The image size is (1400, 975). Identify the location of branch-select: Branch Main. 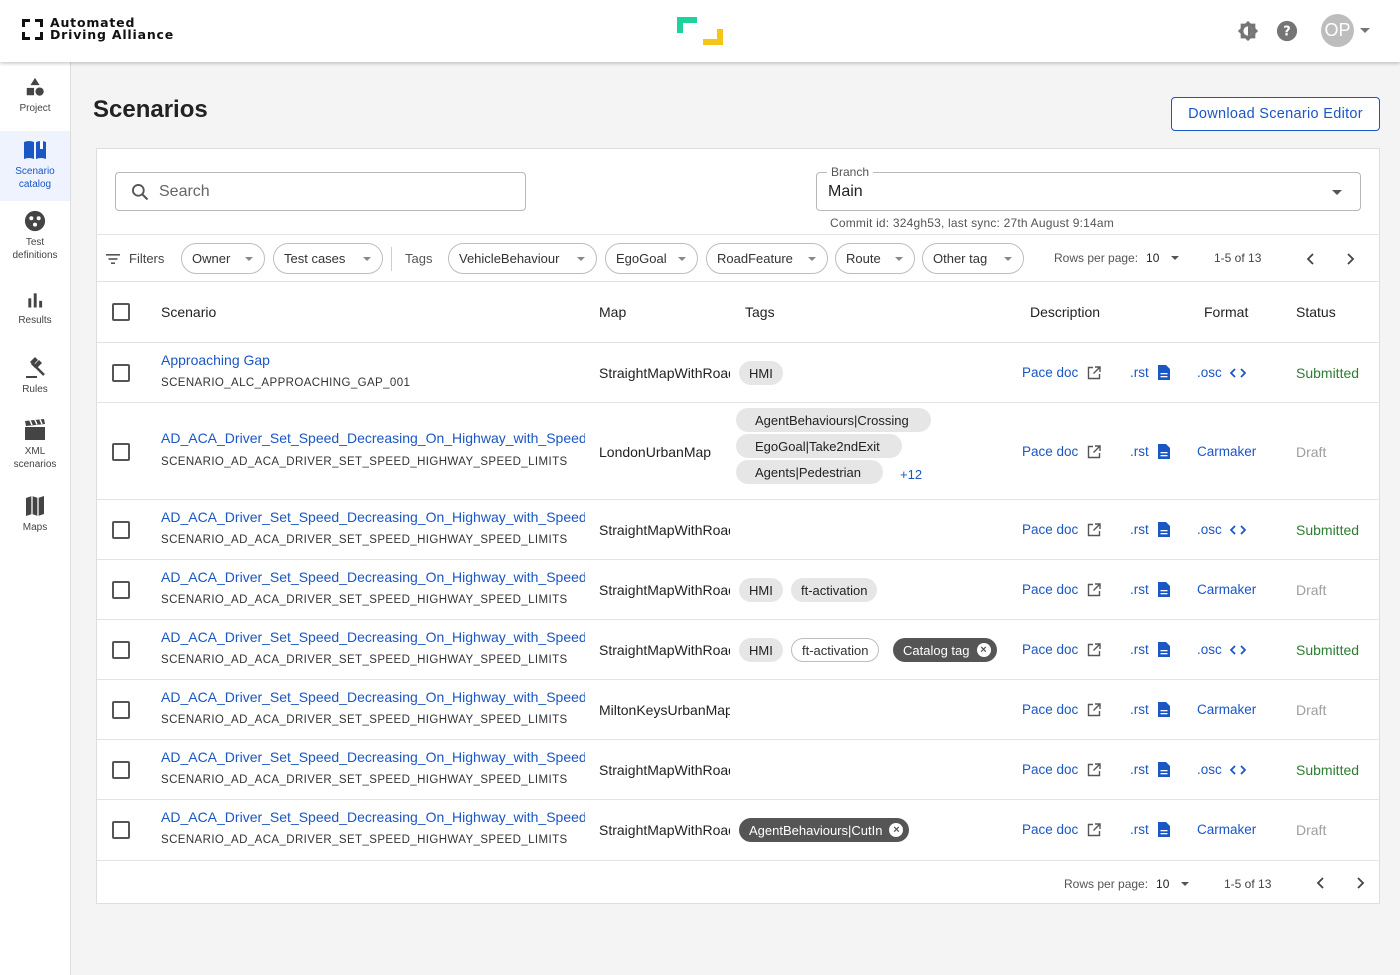
(1088, 188).